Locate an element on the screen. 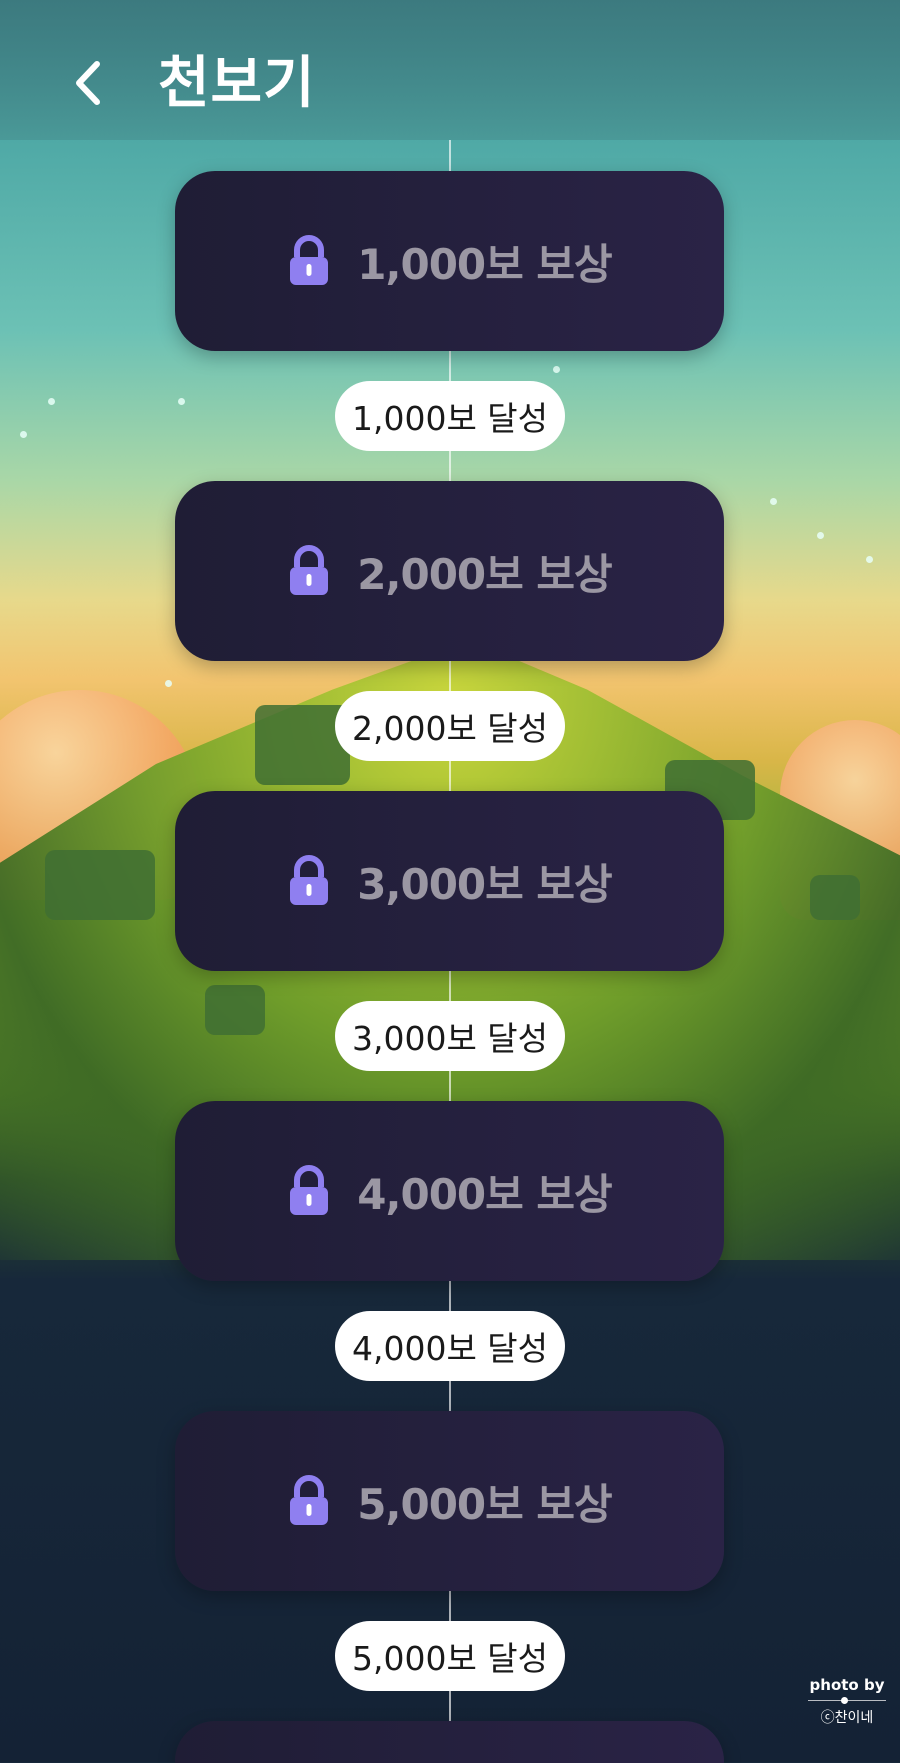  photo-credit: photo by ⓒ찬이네 is located at coordinates (847, 1701).